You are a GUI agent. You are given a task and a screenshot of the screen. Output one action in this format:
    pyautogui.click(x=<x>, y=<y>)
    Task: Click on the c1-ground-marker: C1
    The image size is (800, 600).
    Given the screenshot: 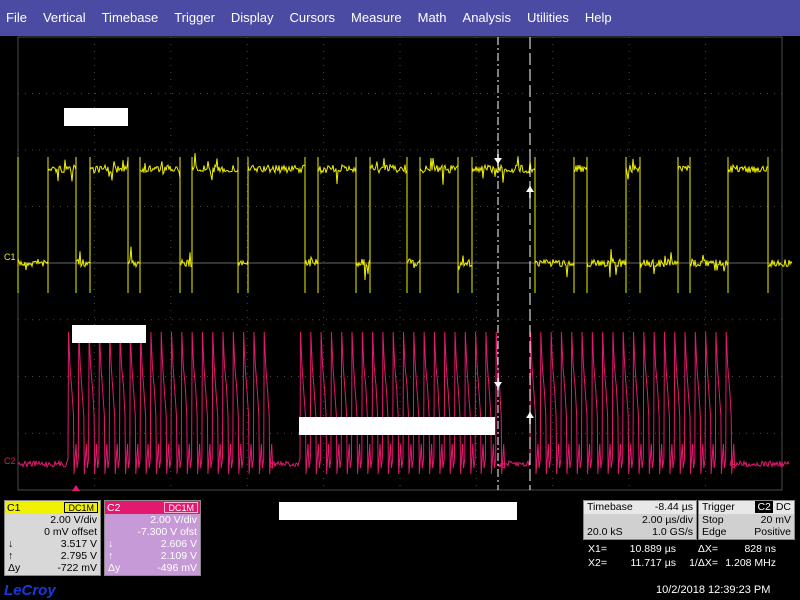 What is the action you would take?
    pyautogui.click(x=10, y=257)
    